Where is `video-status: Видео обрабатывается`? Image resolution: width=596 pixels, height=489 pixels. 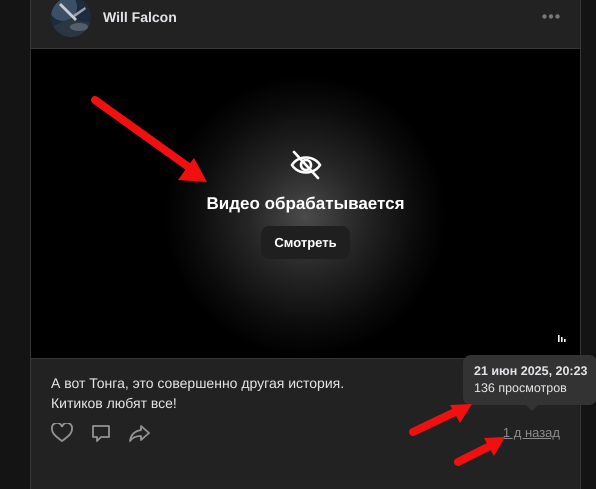
video-status: Видео обрабатывается is located at coordinates (305, 204).